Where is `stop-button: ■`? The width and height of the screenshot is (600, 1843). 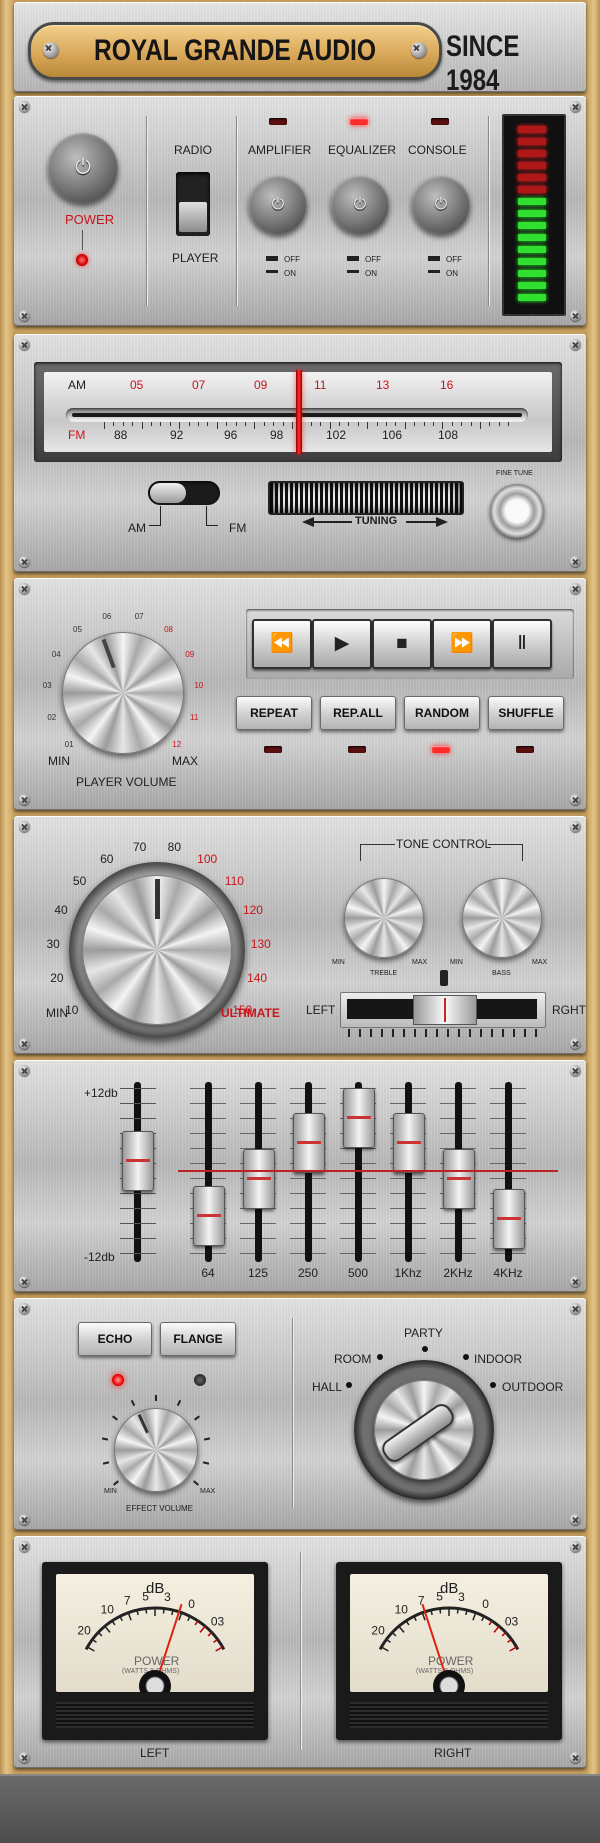
stop-button: ■ is located at coordinates (402, 644).